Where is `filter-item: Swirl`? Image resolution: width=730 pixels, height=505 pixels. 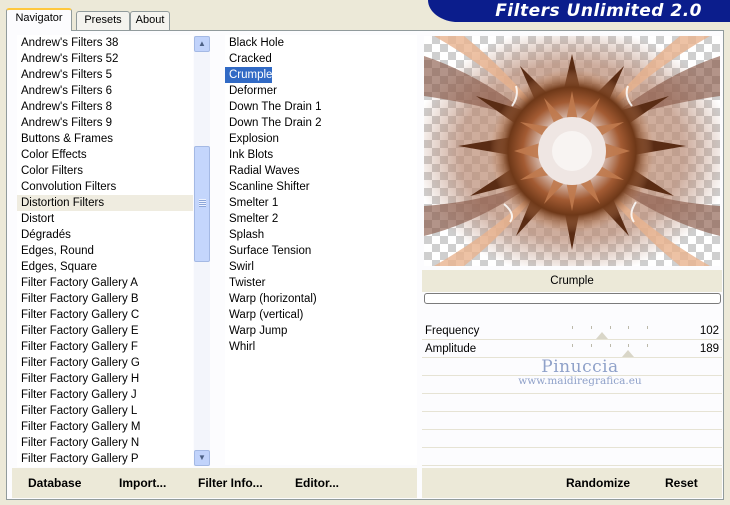 filter-item: Swirl is located at coordinates (321, 267).